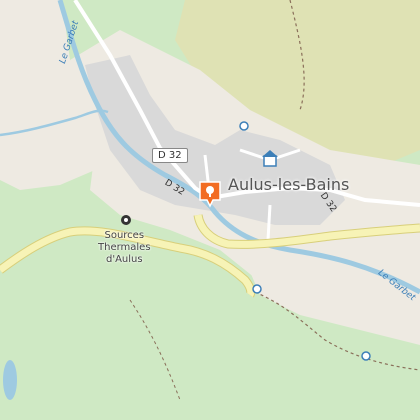 The height and width of the screenshot is (420, 420). What do you see at coordinates (126, 220) in the screenshot?
I see `spring-icon` at bounding box center [126, 220].